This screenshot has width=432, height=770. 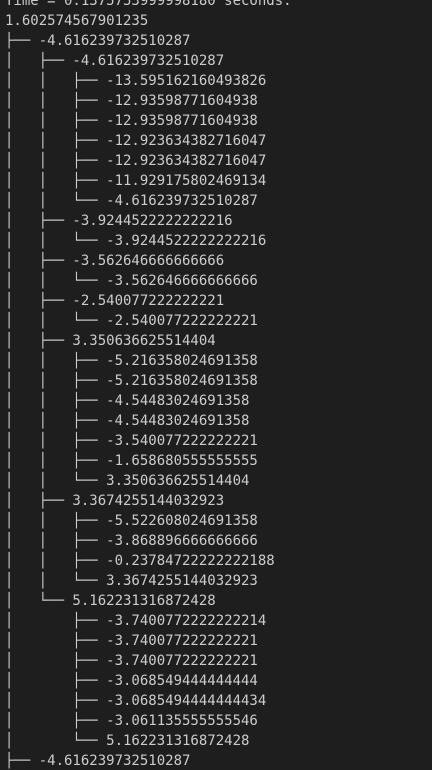 What do you see at coordinates (131, 281) in the screenshot?
I see `tree-line: │ │ └── -3.562646666666666` at bounding box center [131, 281].